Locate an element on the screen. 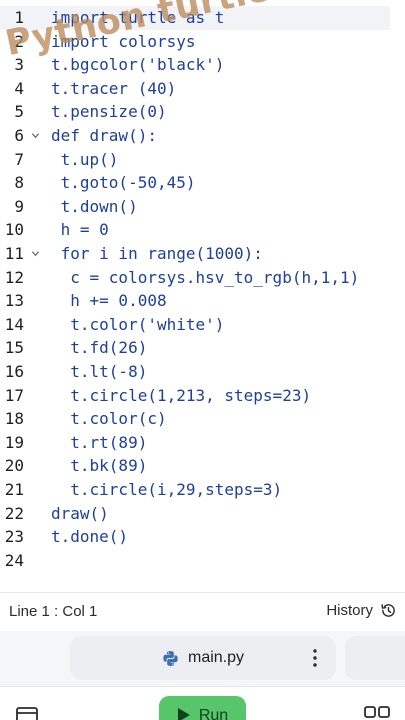  code-line: 20 t.bk(89) is located at coordinates (202, 466).